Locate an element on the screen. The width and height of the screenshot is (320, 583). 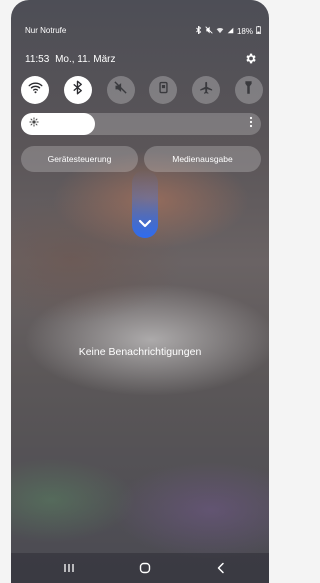
clock: 11:53 is located at coordinates (37, 59).